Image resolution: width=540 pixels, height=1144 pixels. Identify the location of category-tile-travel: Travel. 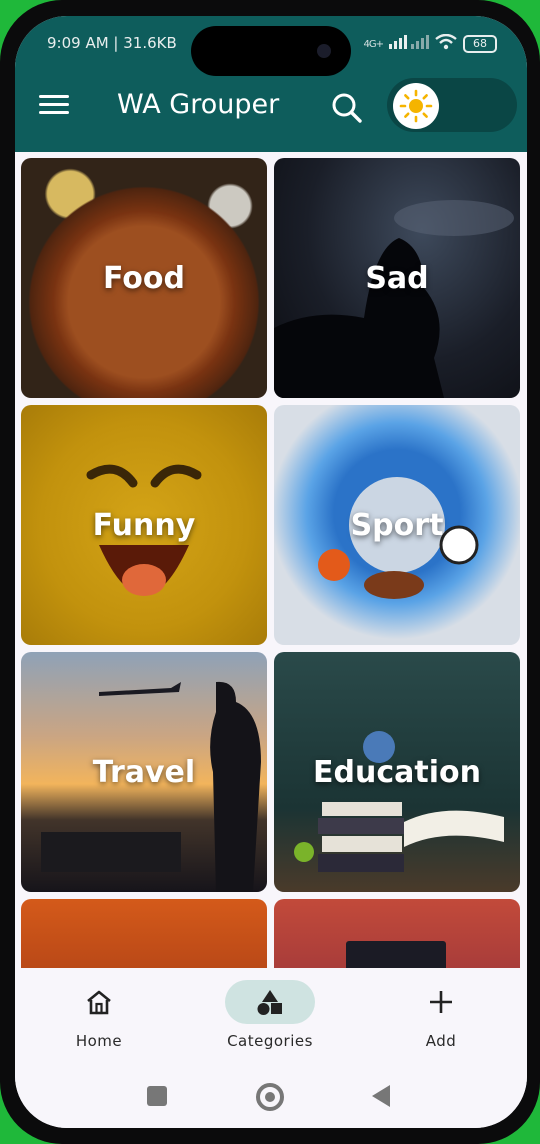
(144, 772).